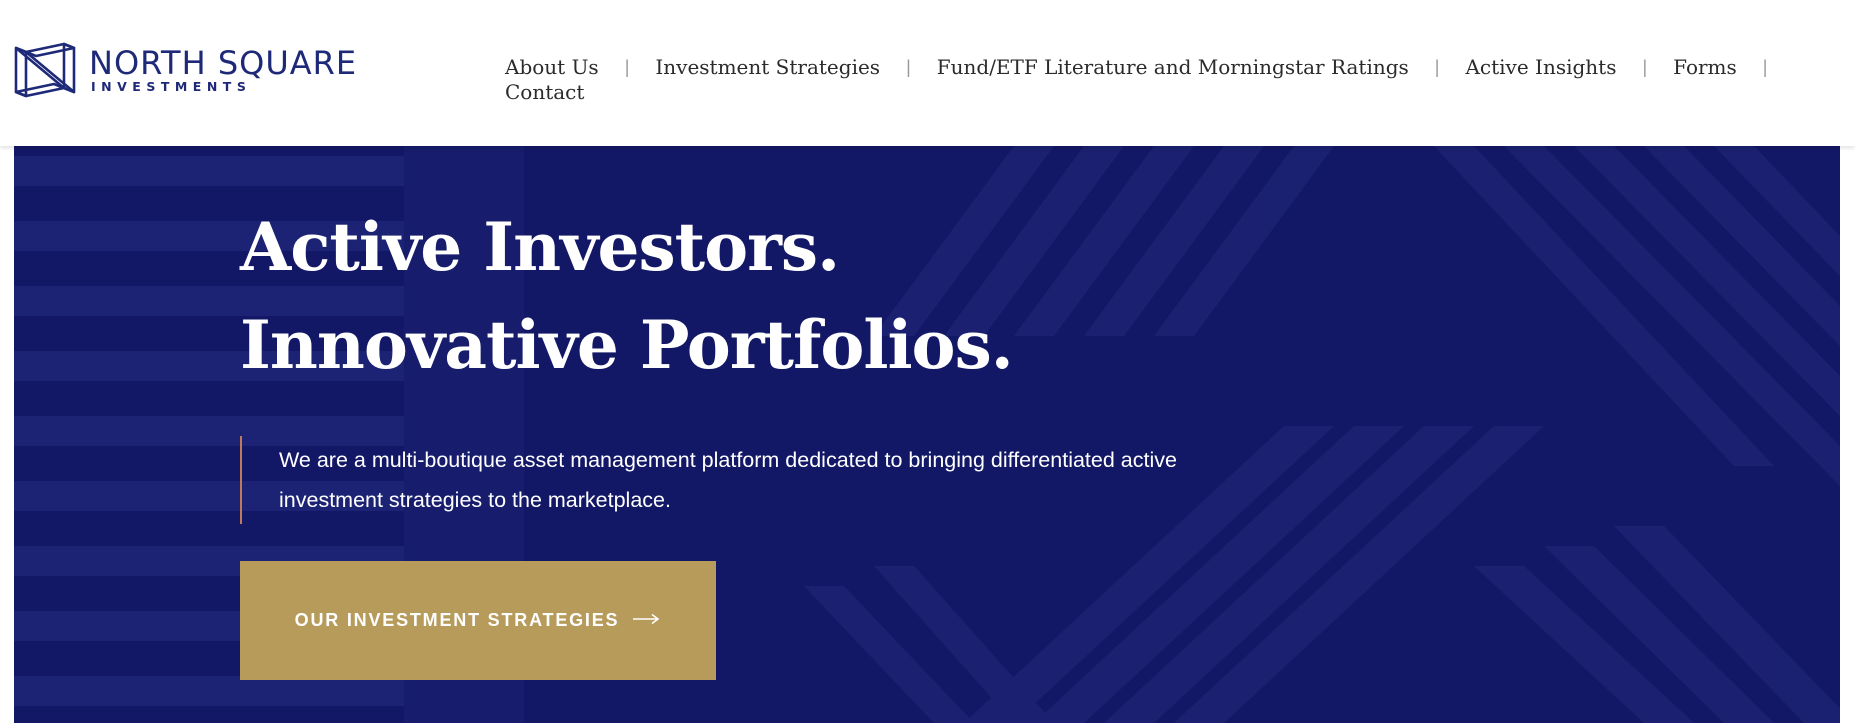 This screenshot has height=723, width=1855. Describe the element at coordinates (1130, 92) in the screenshot. I see `nav-row: Contact` at that location.